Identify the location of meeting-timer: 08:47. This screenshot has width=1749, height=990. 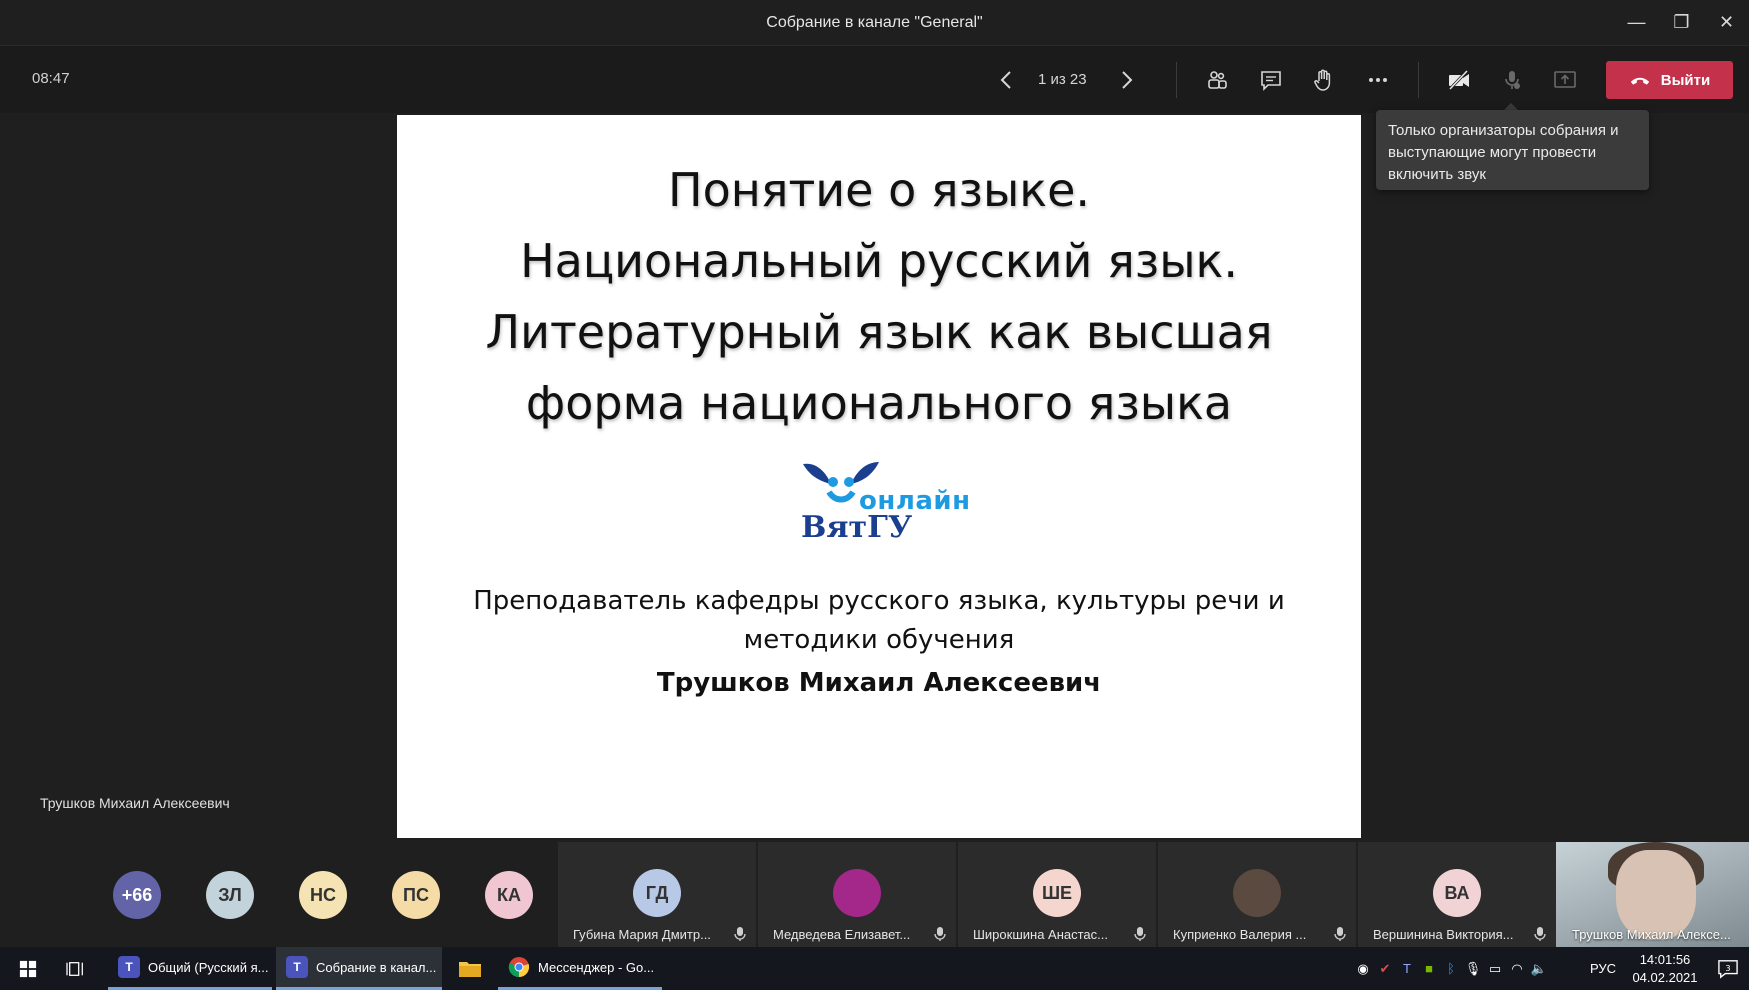
(51, 78).